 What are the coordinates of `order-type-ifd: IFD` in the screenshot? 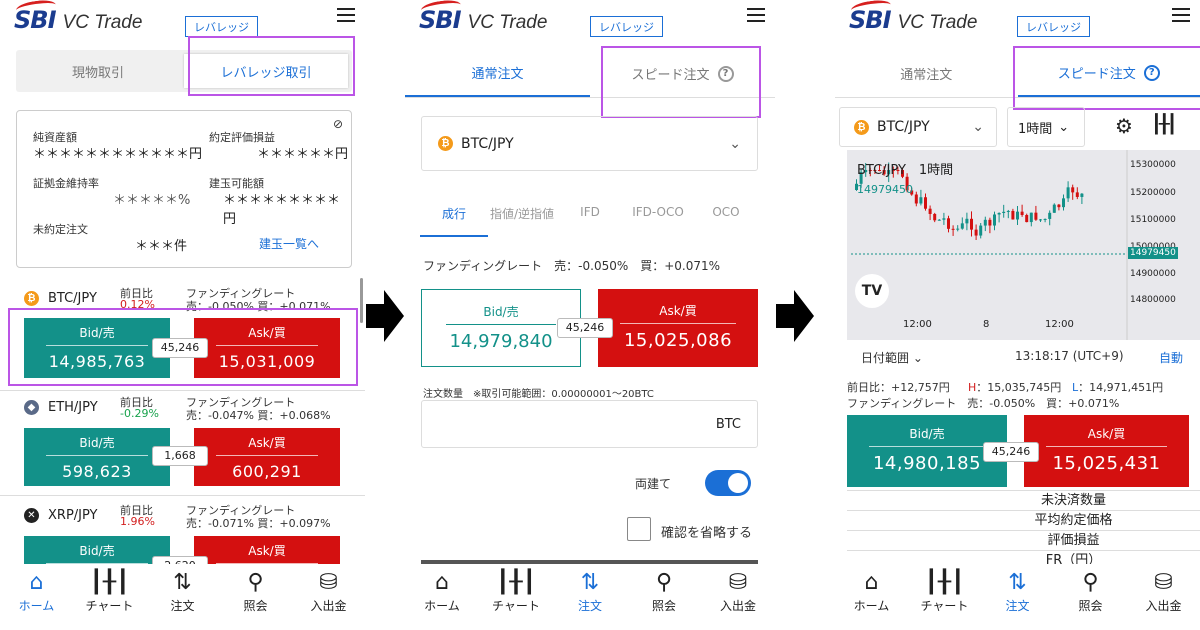 It's located at (590, 216).